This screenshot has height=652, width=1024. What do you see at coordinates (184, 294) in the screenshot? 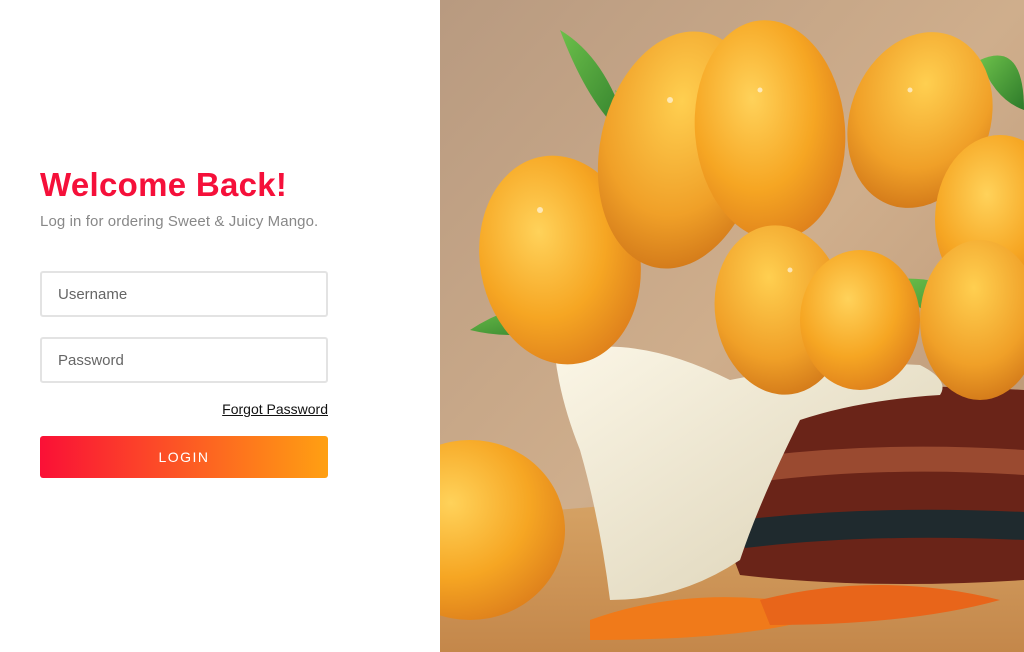
I see `username-input` at bounding box center [184, 294].